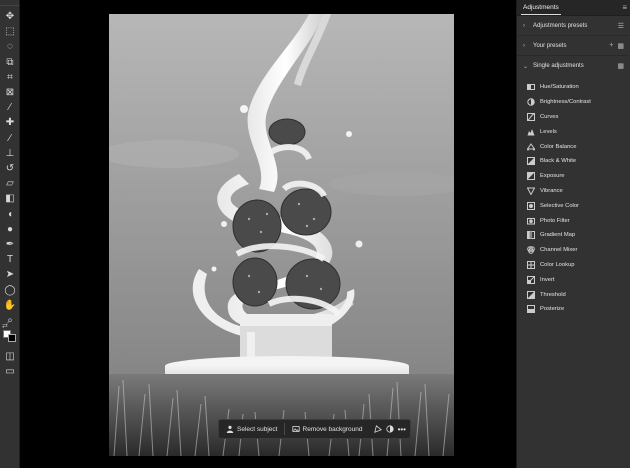  What do you see at coordinates (377, 429) in the screenshot?
I see `transform-button` at bounding box center [377, 429].